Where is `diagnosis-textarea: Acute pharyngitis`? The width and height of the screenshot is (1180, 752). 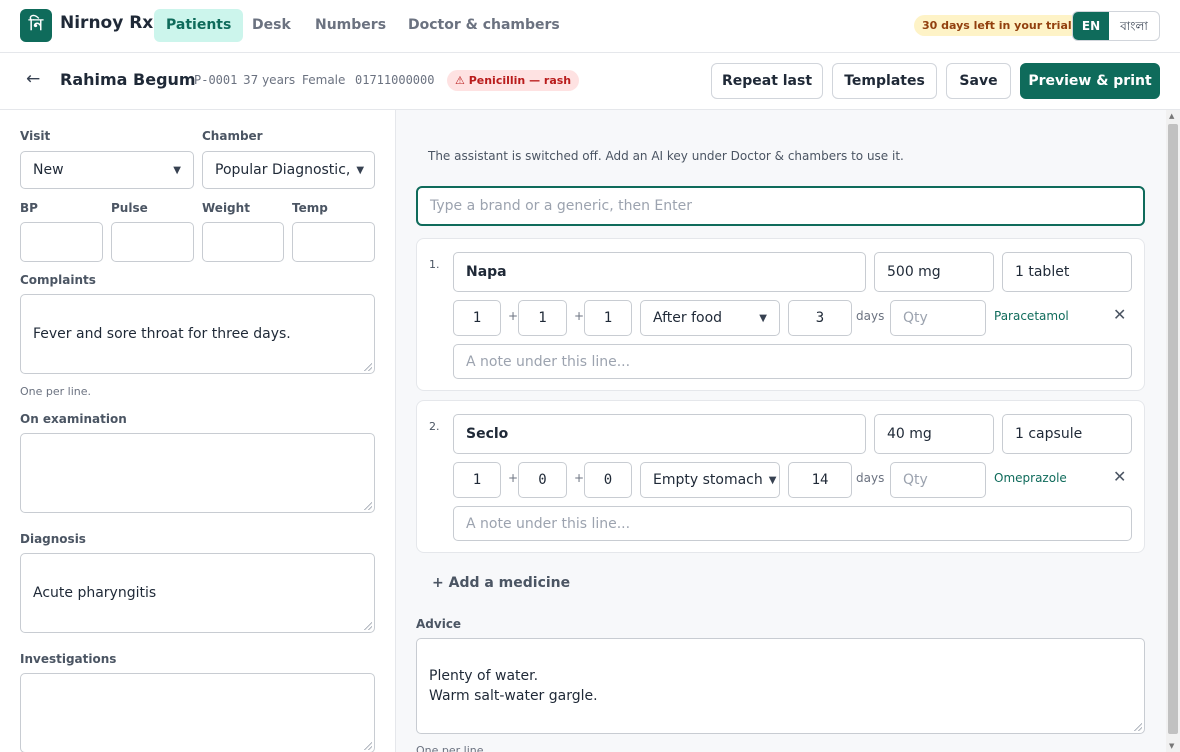 diagnosis-textarea: Acute pharyngitis is located at coordinates (197, 593).